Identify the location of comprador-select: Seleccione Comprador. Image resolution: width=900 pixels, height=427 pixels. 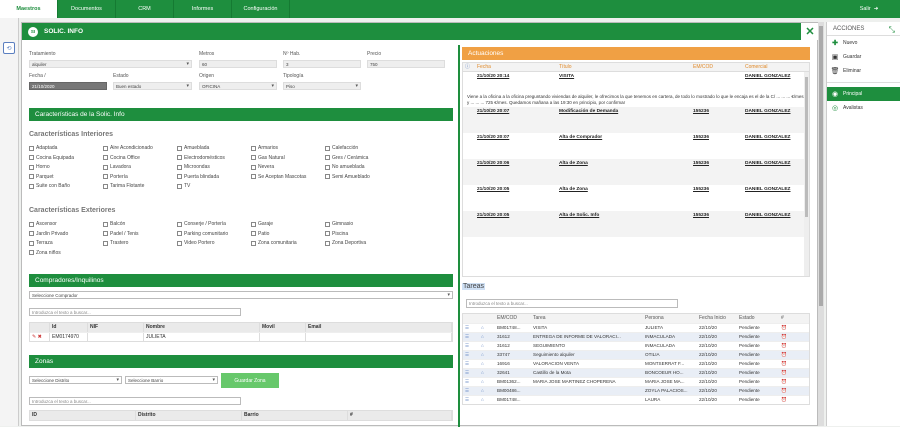
(241, 295).